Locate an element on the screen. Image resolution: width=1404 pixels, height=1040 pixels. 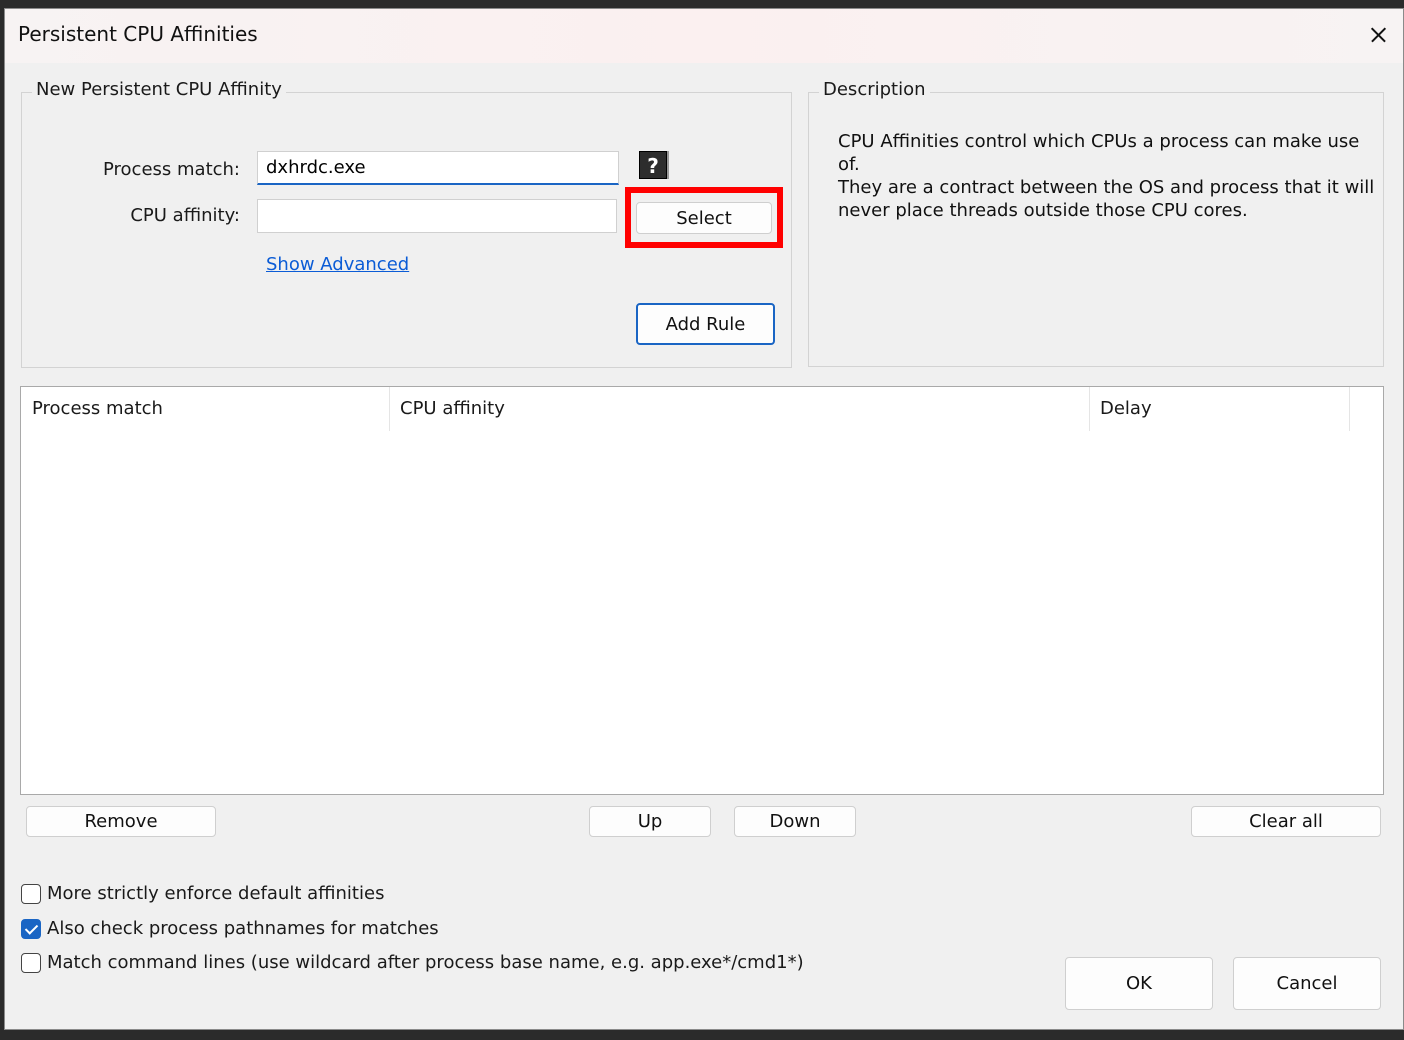
window-title: Persistent CPU Affinities is located at coordinates (138, 34).